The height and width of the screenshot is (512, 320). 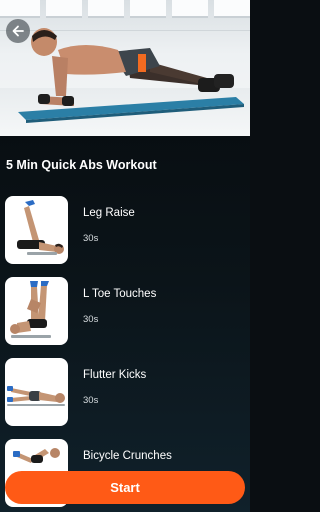 What do you see at coordinates (125, 311) in the screenshot?
I see `exercise-item: L Toe Touches 30s` at bounding box center [125, 311].